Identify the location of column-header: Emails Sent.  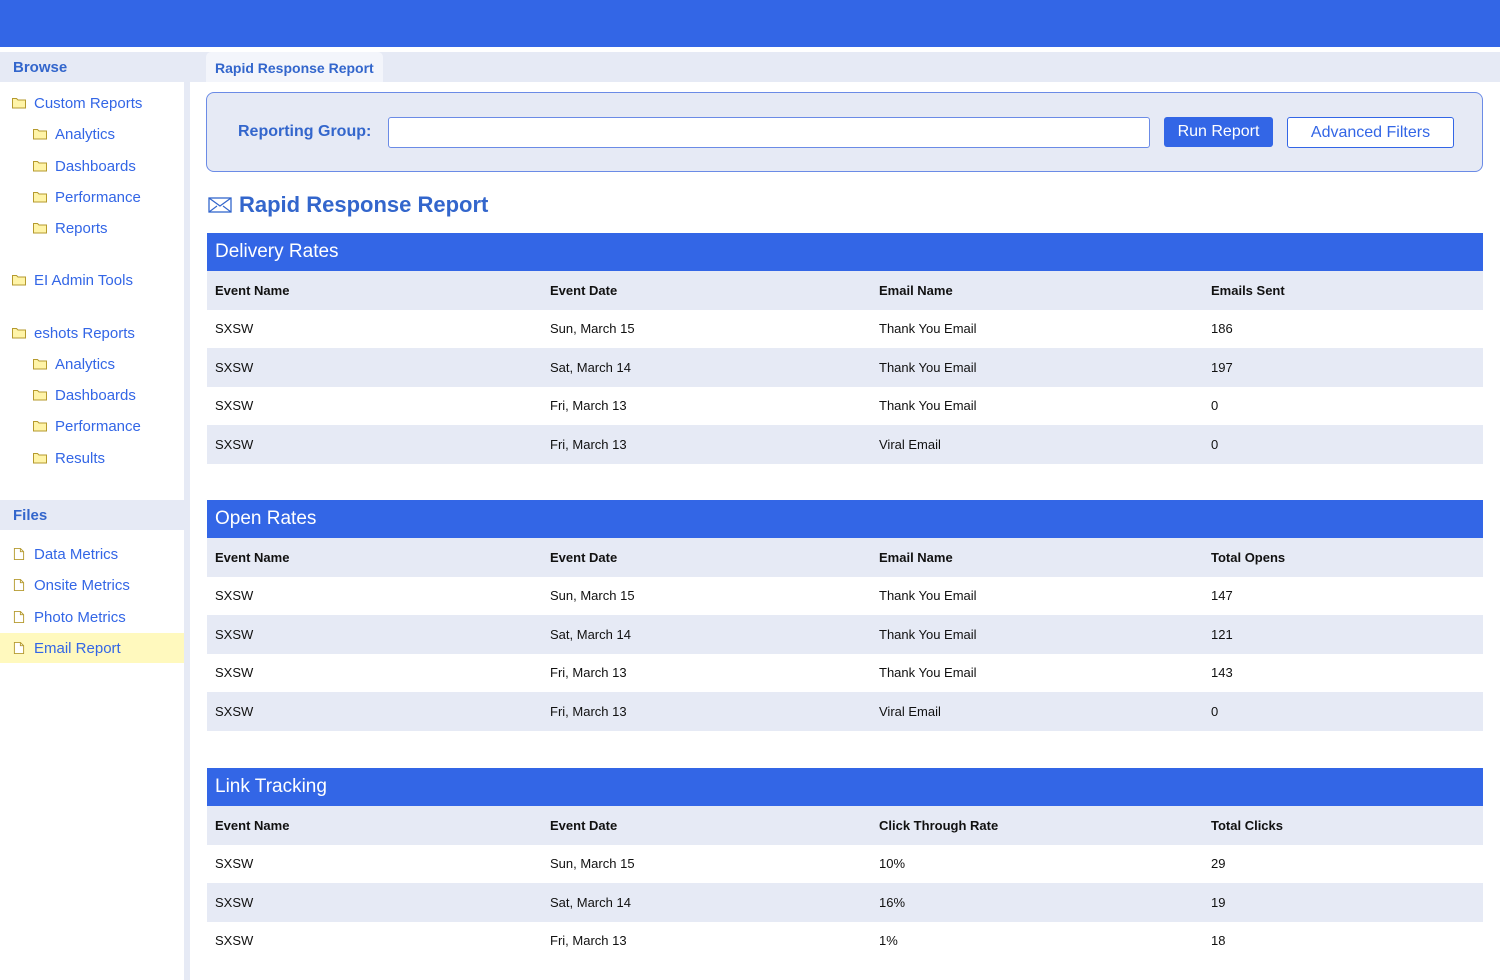
(1248, 290).